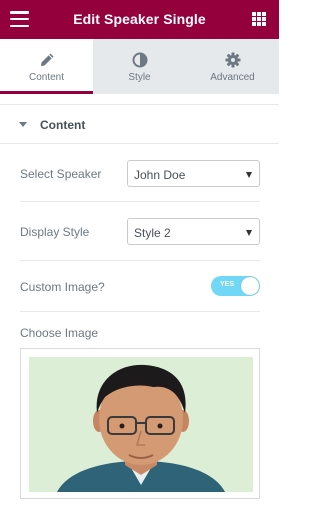 This screenshot has width=320, height=511. I want to click on tab-style: Style, so click(139, 66).